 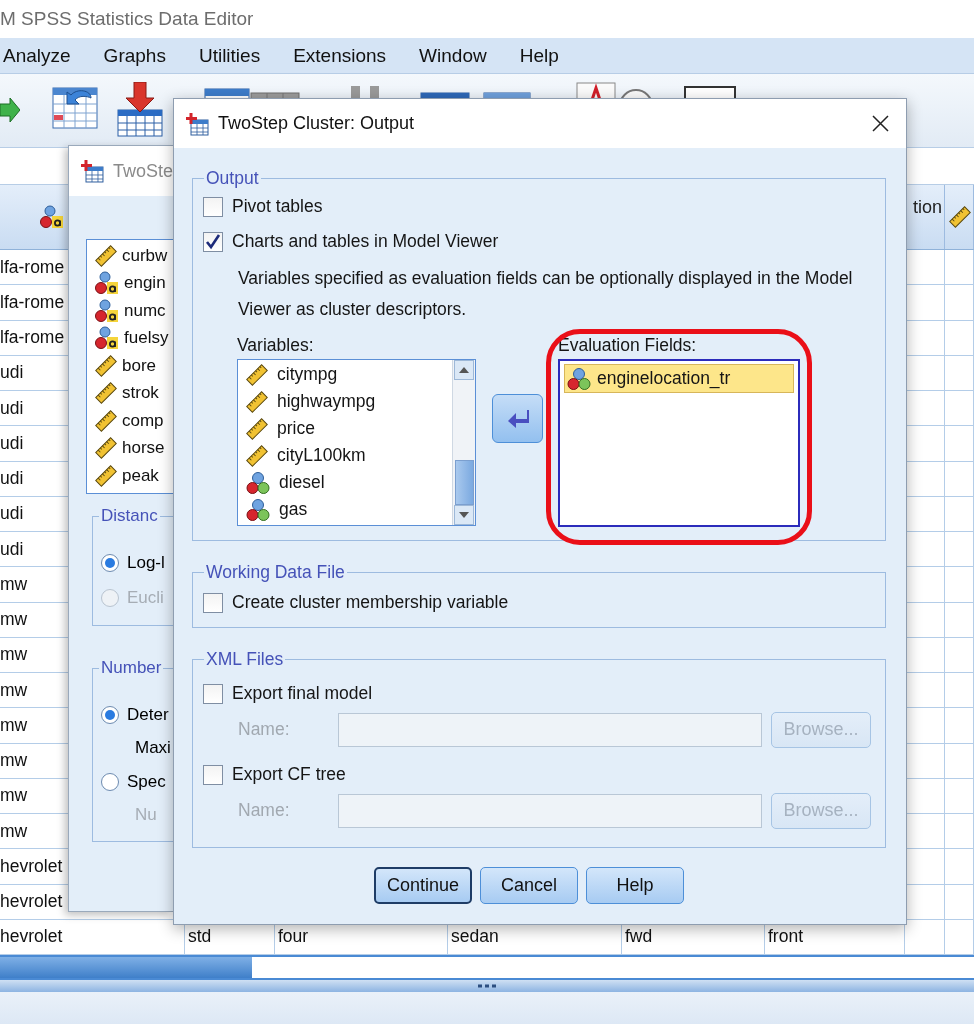 What do you see at coordinates (321, 455) in the screenshot?
I see `variable-item: cityL100km` at bounding box center [321, 455].